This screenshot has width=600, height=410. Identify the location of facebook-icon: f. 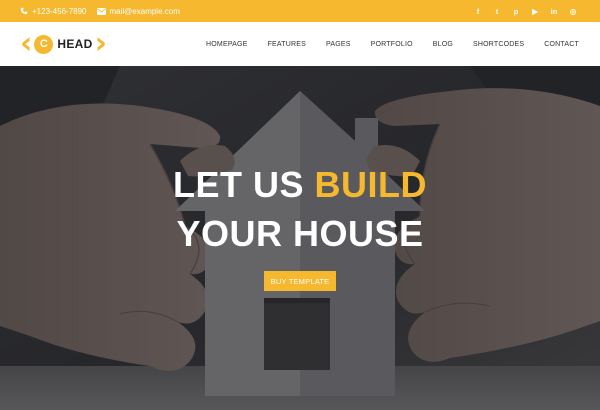
(478, 11).